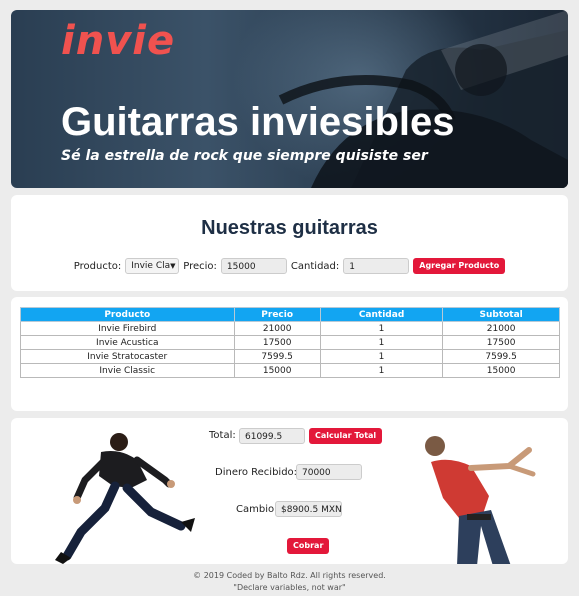 This screenshot has width=579, height=596. What do you see at coordinates (127, 370) in the screenshot?
I see `cell-product: Invie Classic` at bounding box center [127, 370].